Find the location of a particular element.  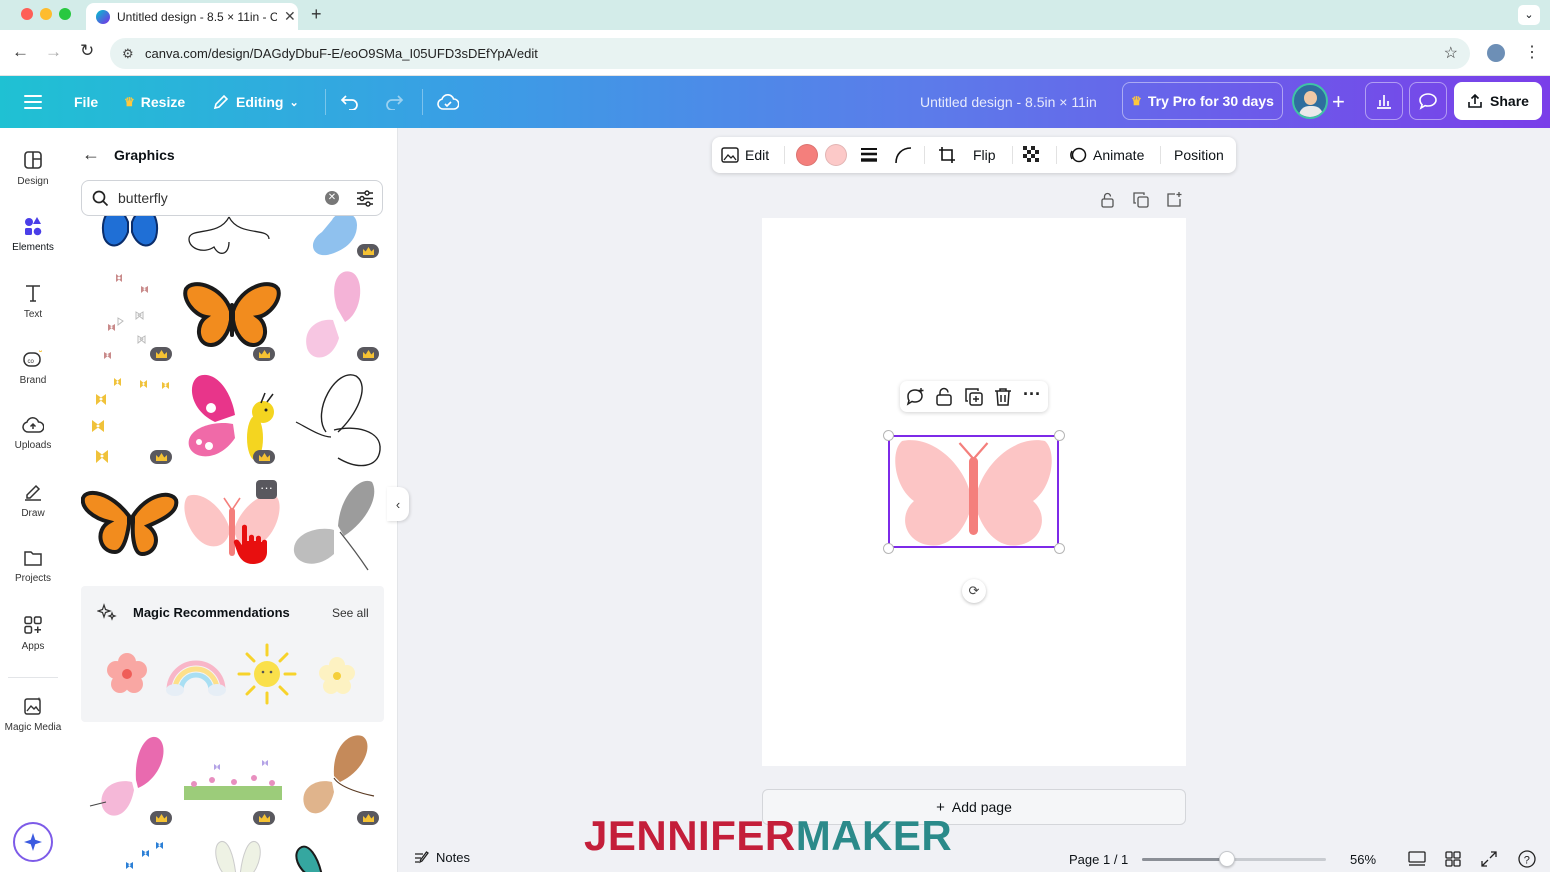

window-minimize-button is located at coordinates (46, 14).